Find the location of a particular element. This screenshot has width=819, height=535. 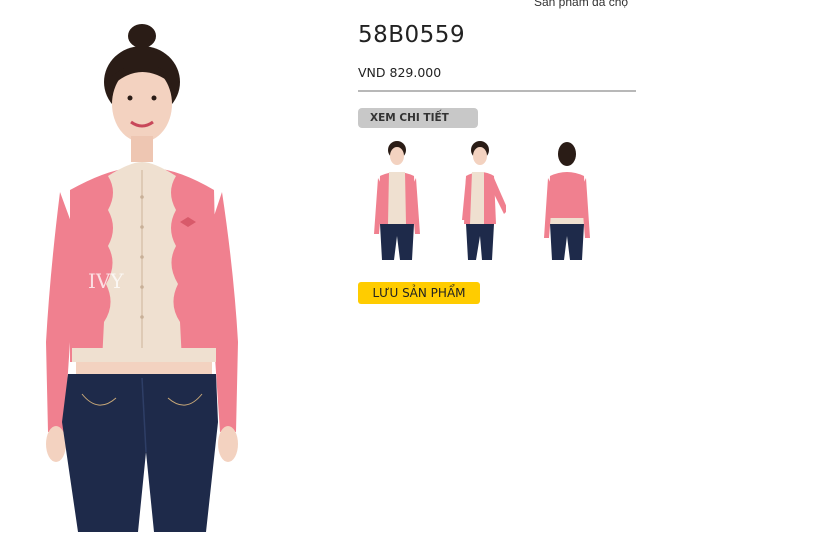

thumbnail-side is located at coordinates (481, 201).